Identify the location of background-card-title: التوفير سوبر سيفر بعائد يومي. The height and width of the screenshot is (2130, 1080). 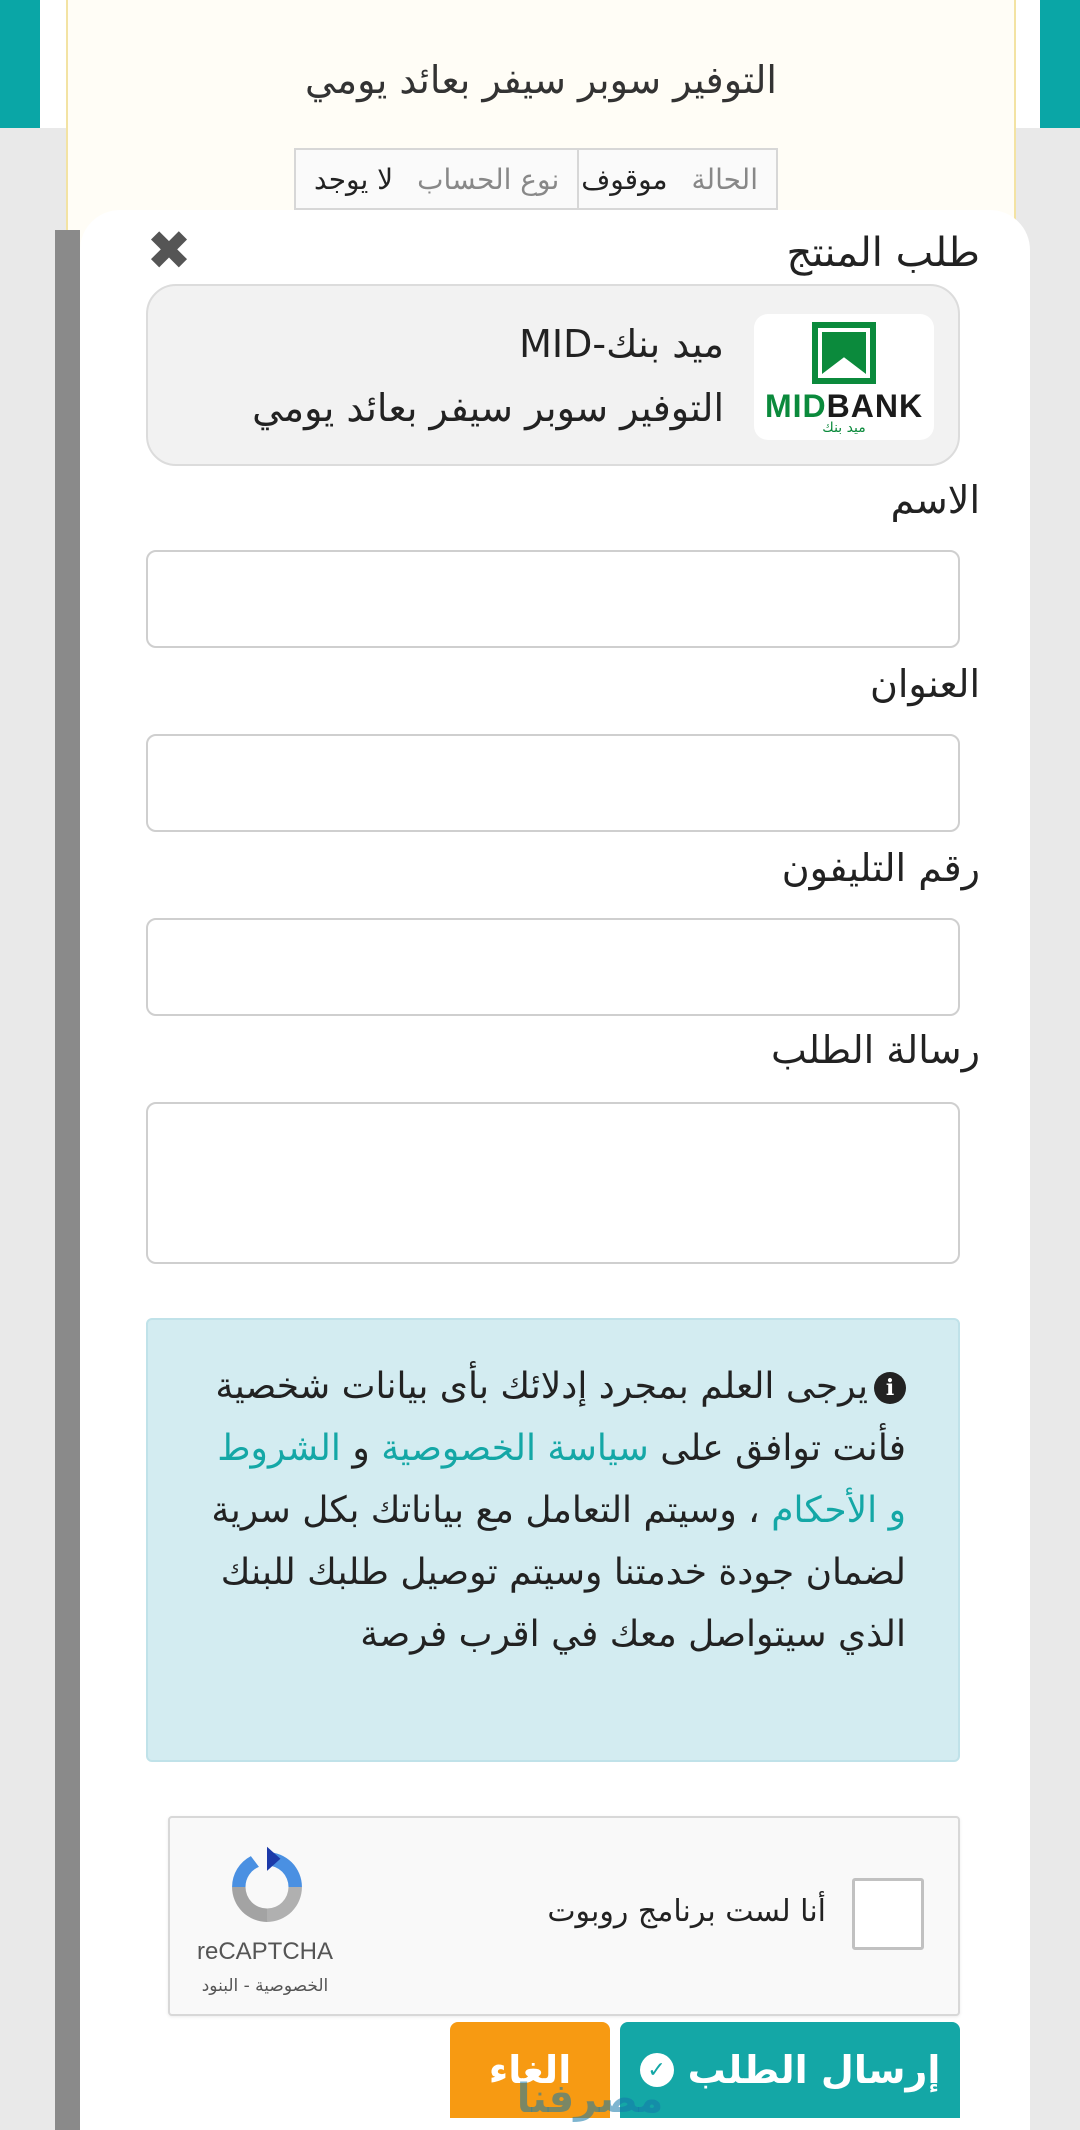
(541, 80).